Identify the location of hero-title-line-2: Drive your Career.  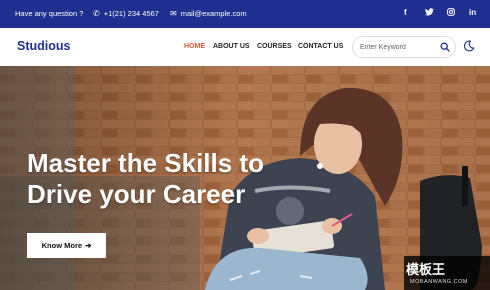
(136, 194).